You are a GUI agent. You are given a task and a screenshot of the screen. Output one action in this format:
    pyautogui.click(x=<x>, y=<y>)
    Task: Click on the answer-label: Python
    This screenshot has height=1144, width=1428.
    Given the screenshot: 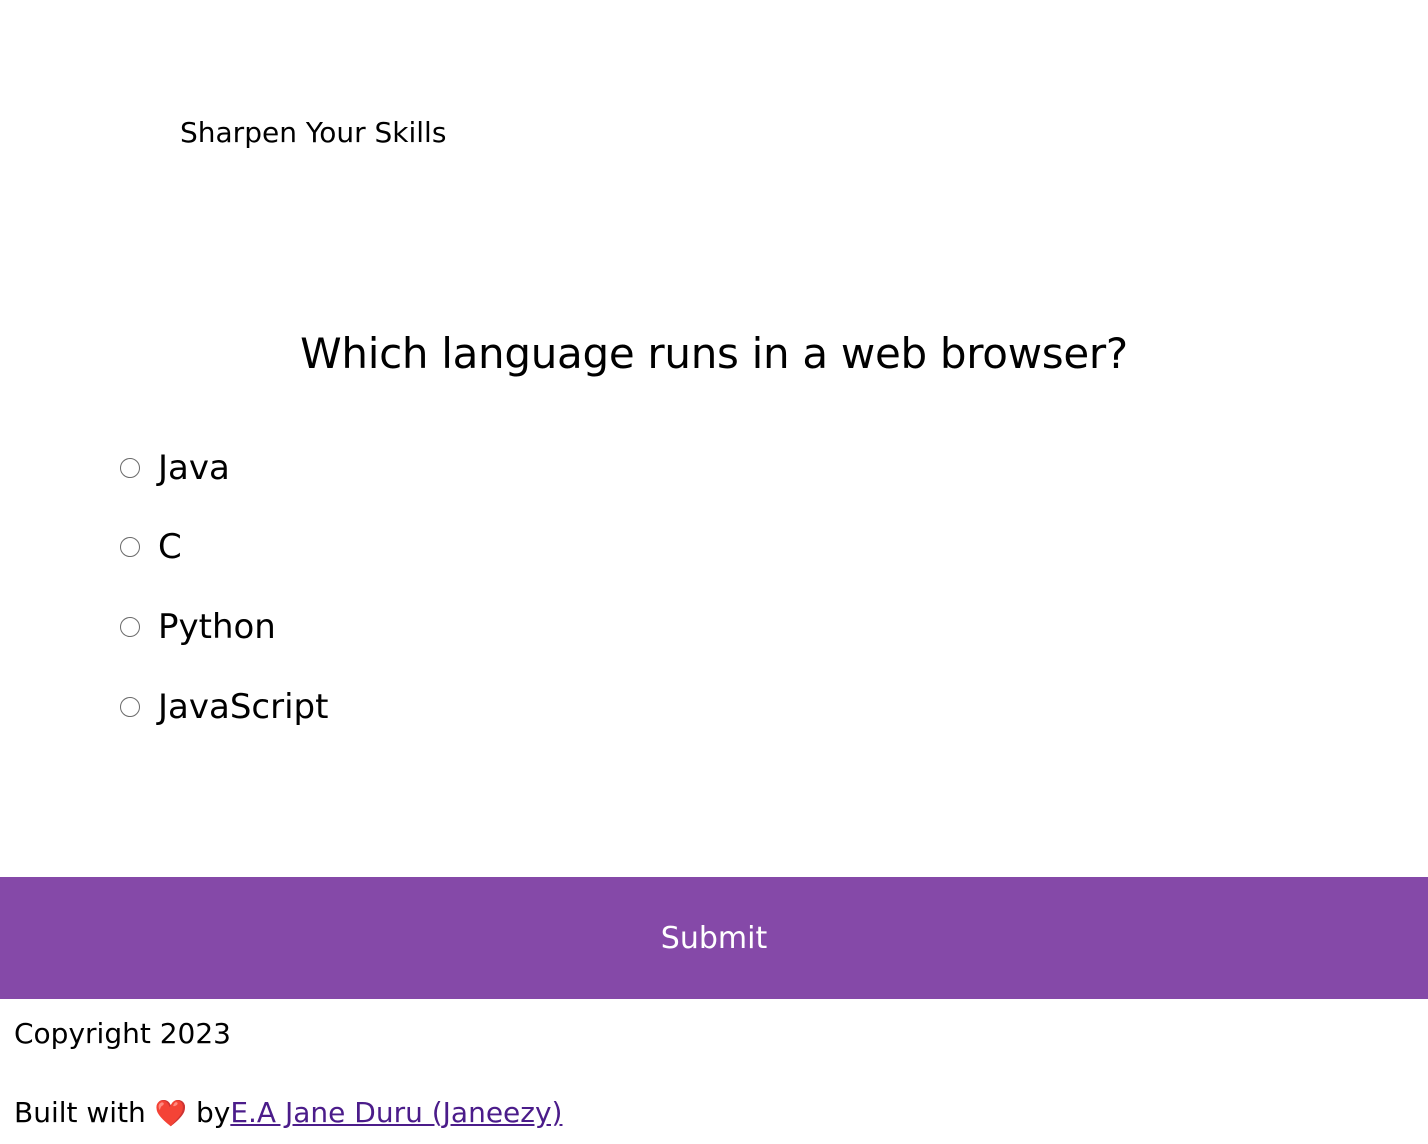 What is the action you would take?
    pyautogui.click(x=217, y=627)
    